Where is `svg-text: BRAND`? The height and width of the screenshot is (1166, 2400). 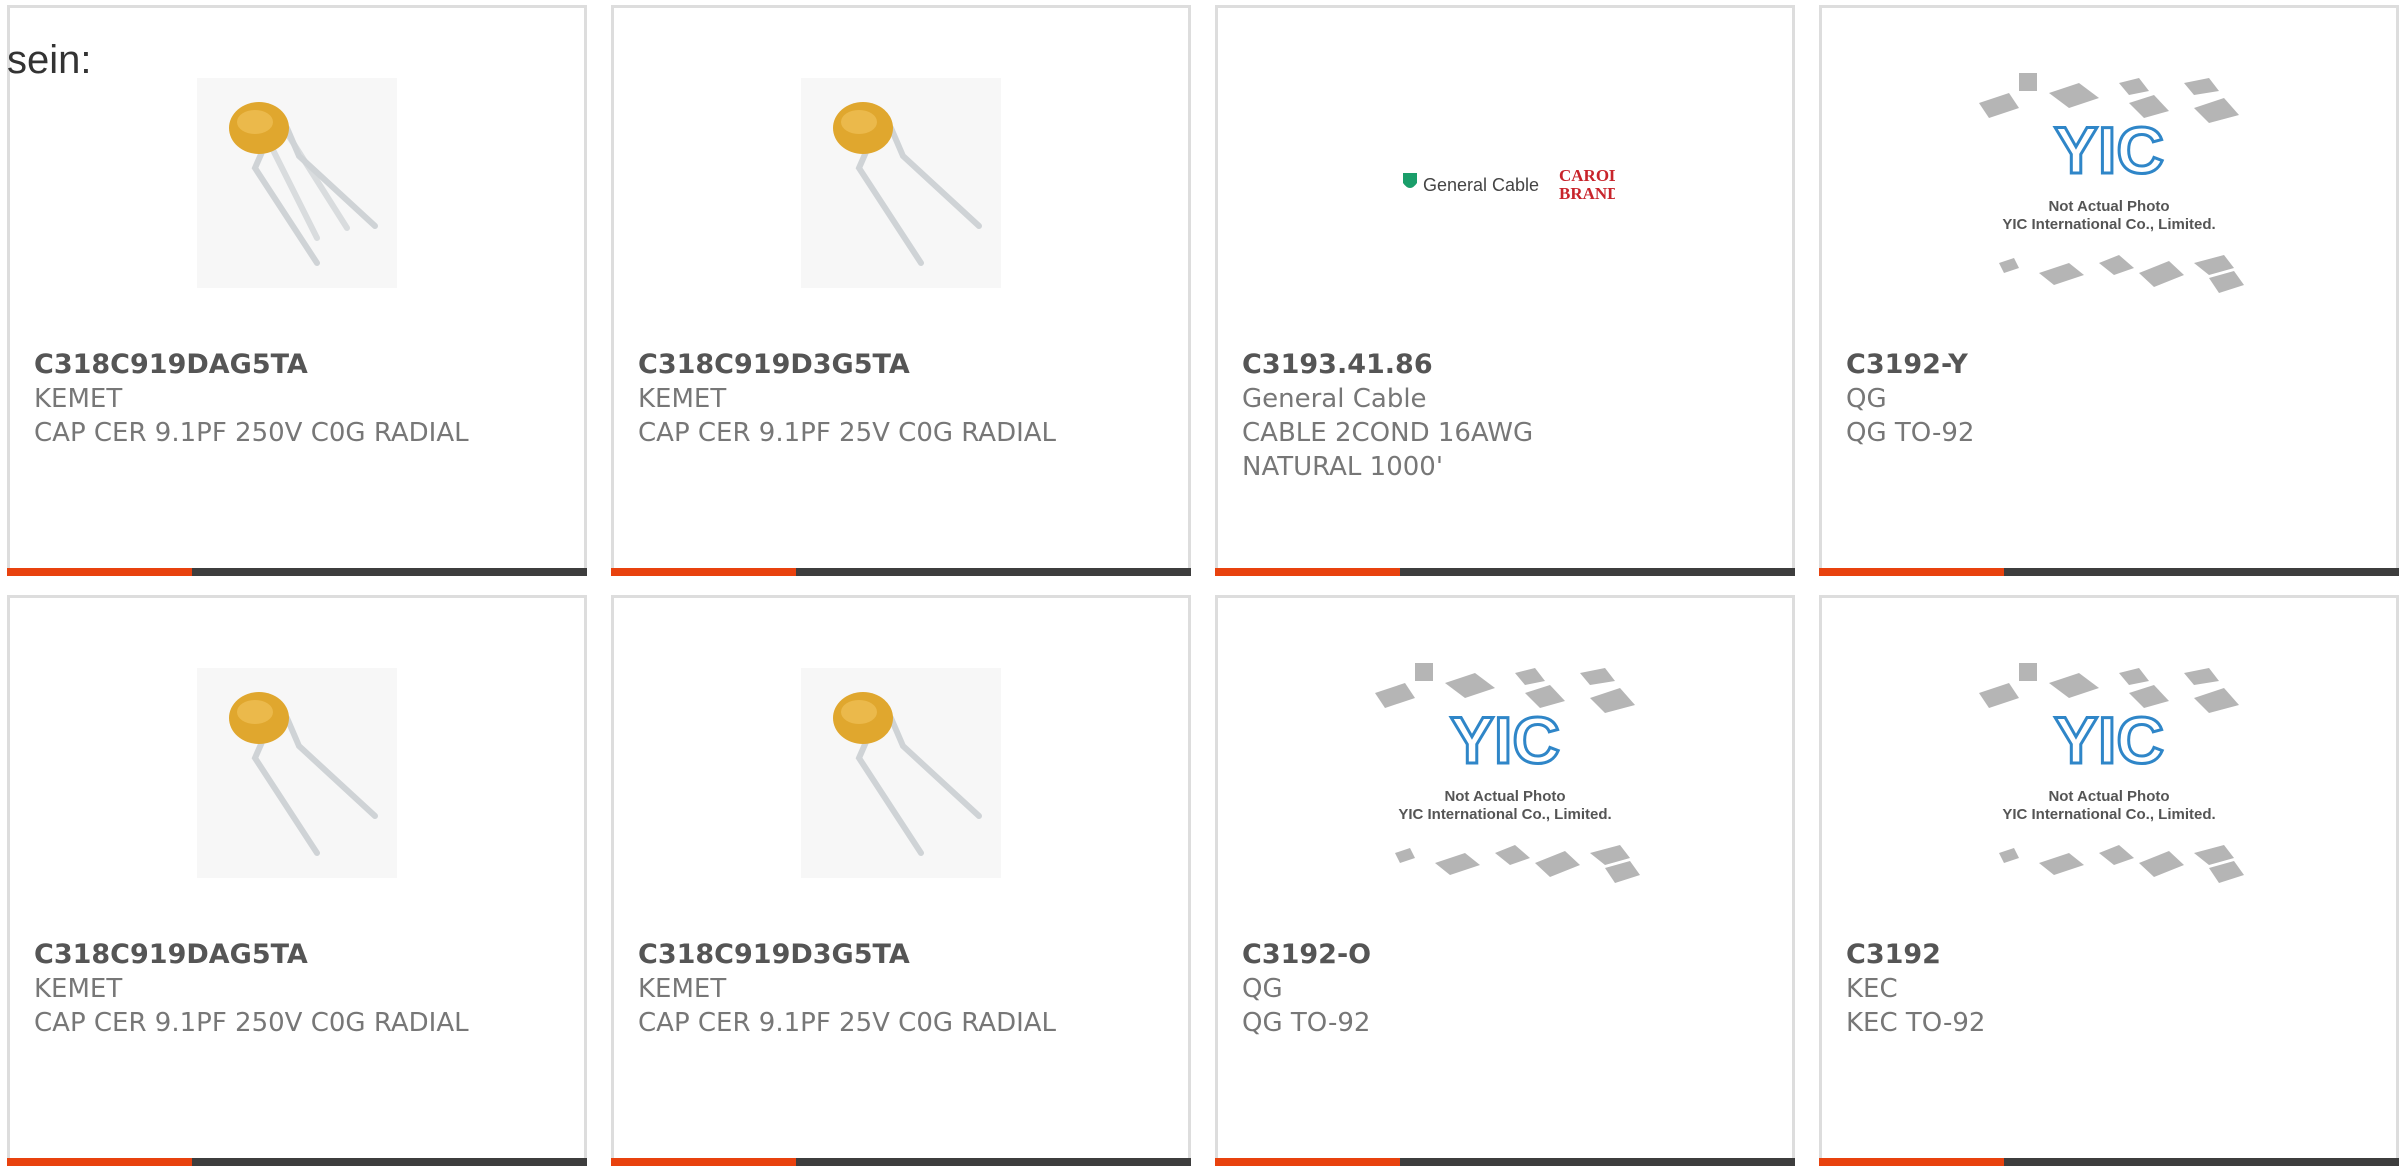
svg-text: BRAND is located at coordinates (1587, 193).